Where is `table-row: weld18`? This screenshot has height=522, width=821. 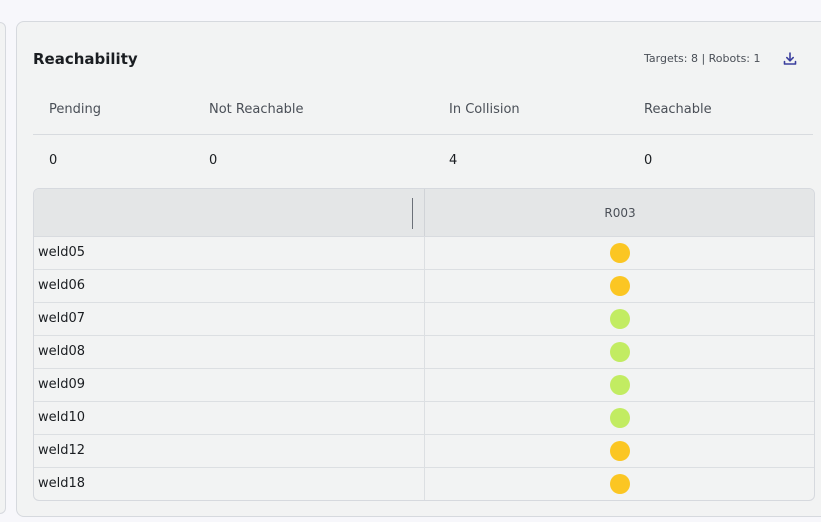 table-row: weld18 is located at coordinates (424, 484).